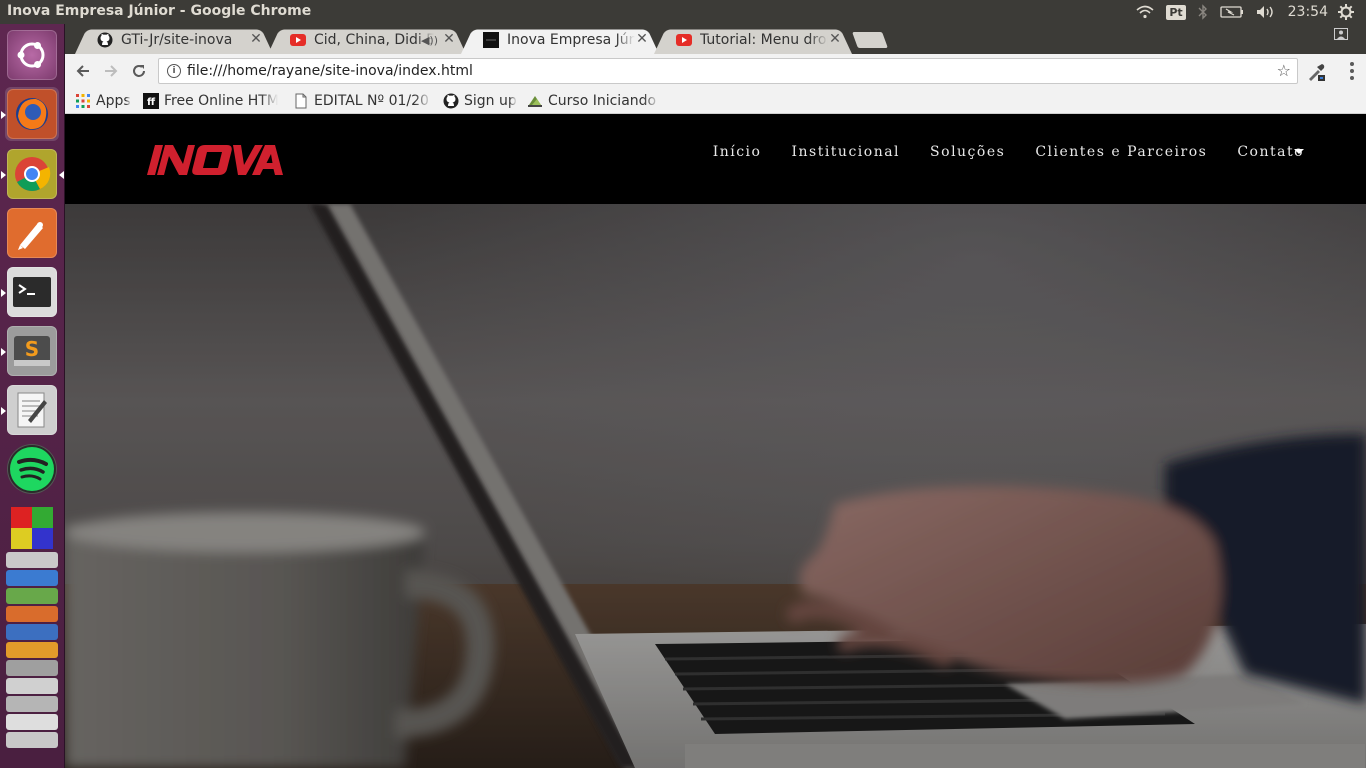 The width and height of the screenshot is (1366, 768). I want to click on bookmark-label: Apps, so click(113, 101).